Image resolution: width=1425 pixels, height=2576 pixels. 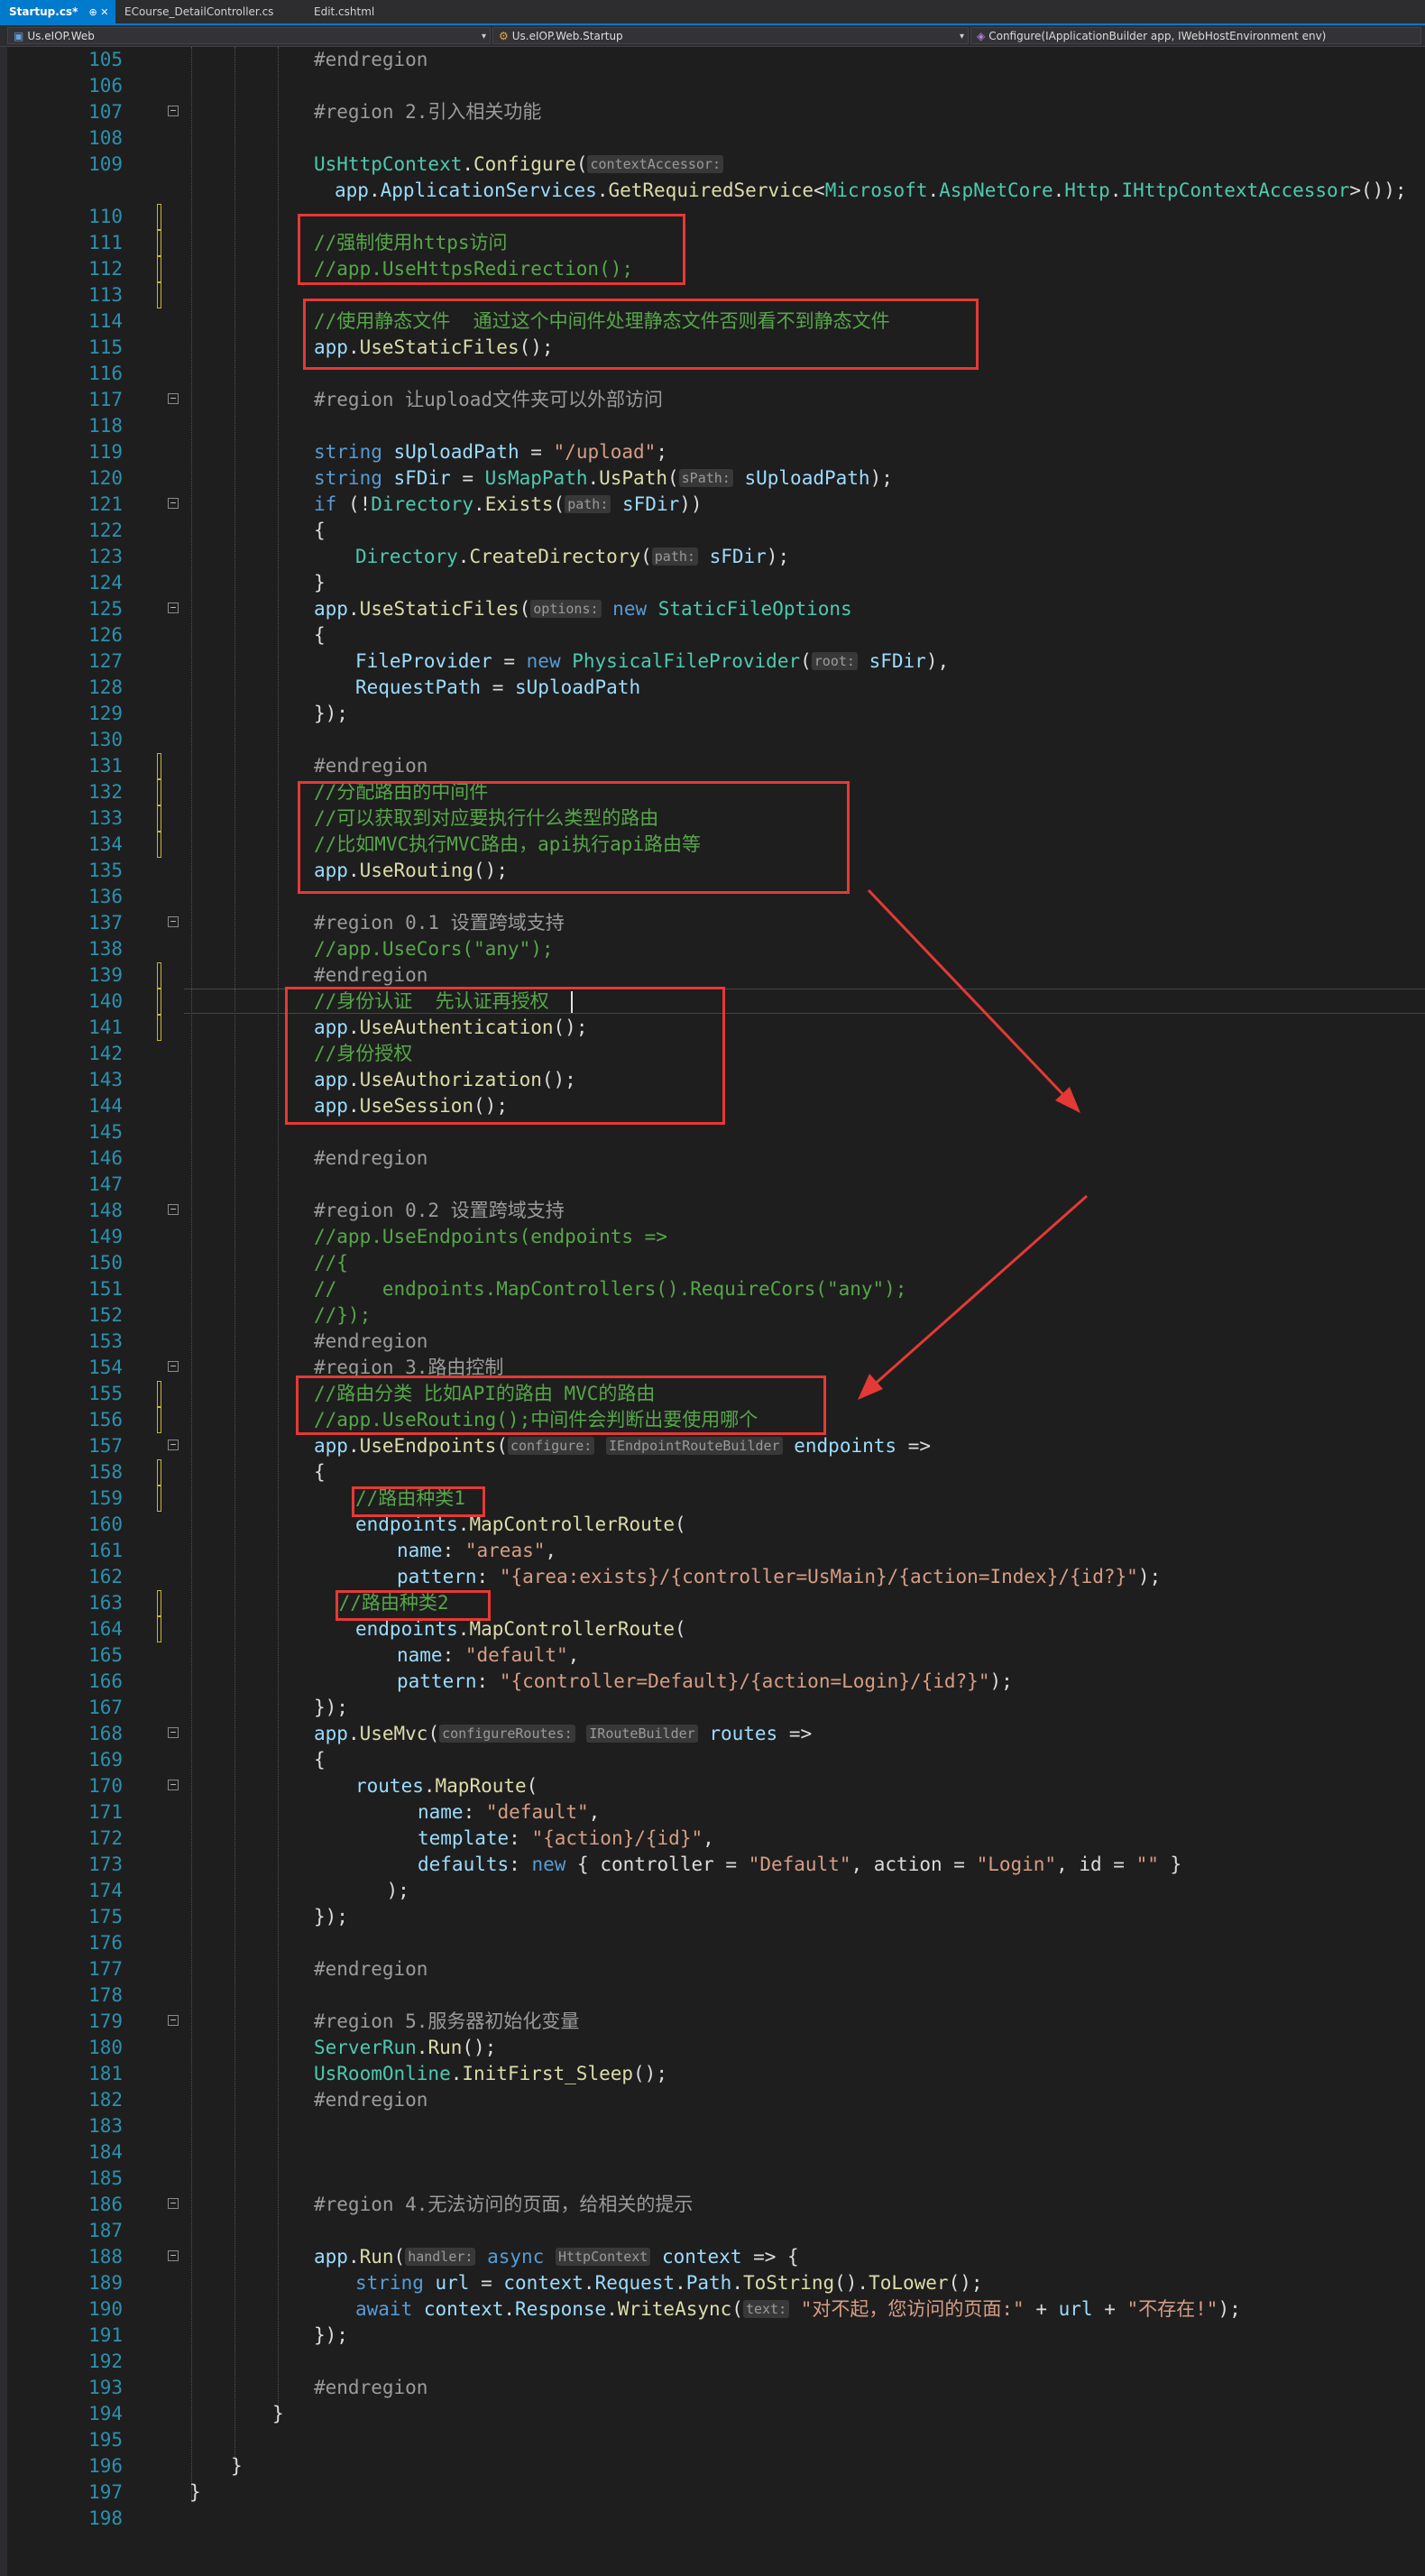 I want to click on code-line: 164 endpoints.MapControllerRoute(, so click(x=716, y=1629).